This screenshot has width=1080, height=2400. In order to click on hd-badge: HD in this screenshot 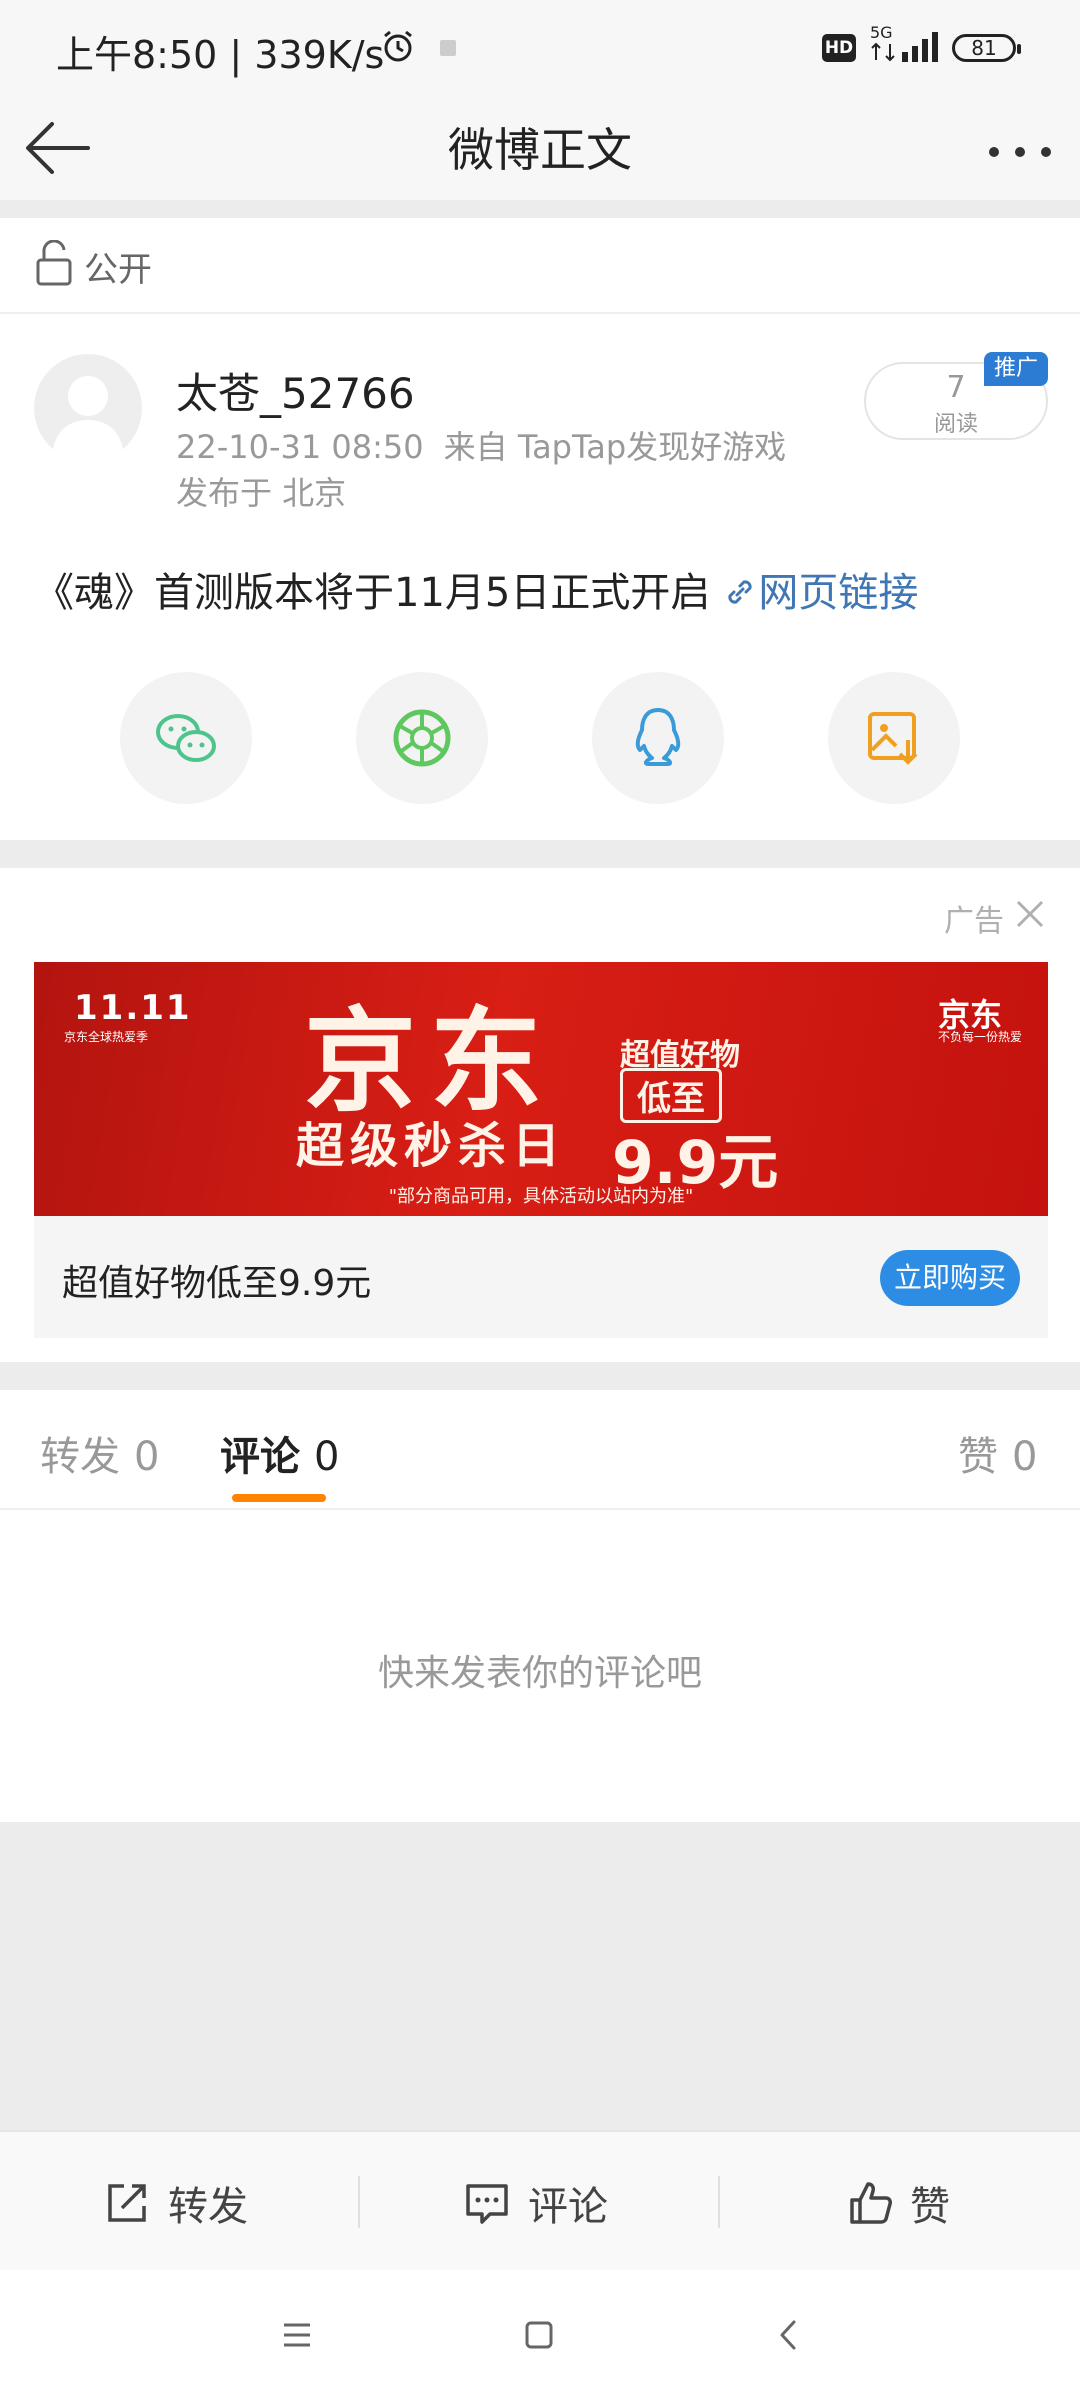, I will do `click(839, 48)`.